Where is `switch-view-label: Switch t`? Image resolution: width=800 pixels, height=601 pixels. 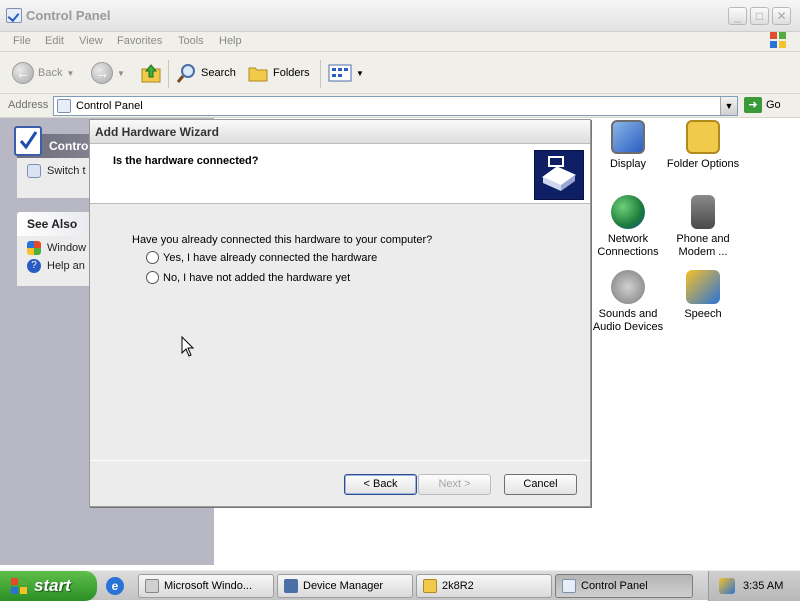
switch-view-label: Switch t is located at coordinates (66, 171).